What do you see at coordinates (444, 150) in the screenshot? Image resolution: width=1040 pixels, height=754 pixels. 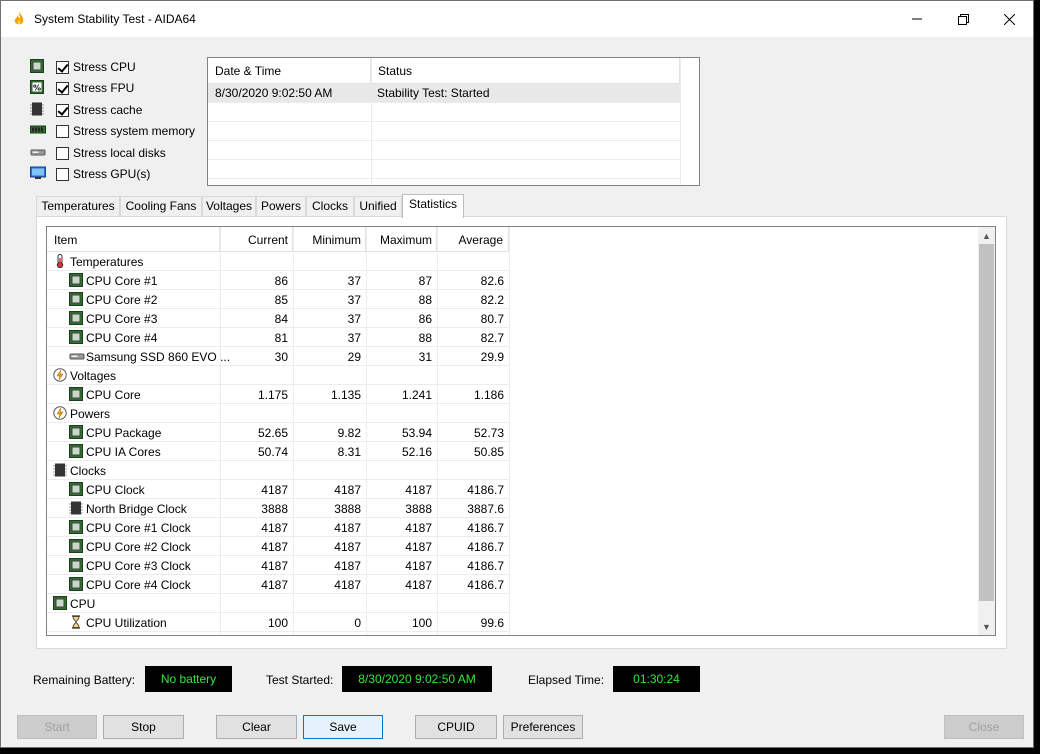 I see `log-row-empty` at bounding box center [444, 150].